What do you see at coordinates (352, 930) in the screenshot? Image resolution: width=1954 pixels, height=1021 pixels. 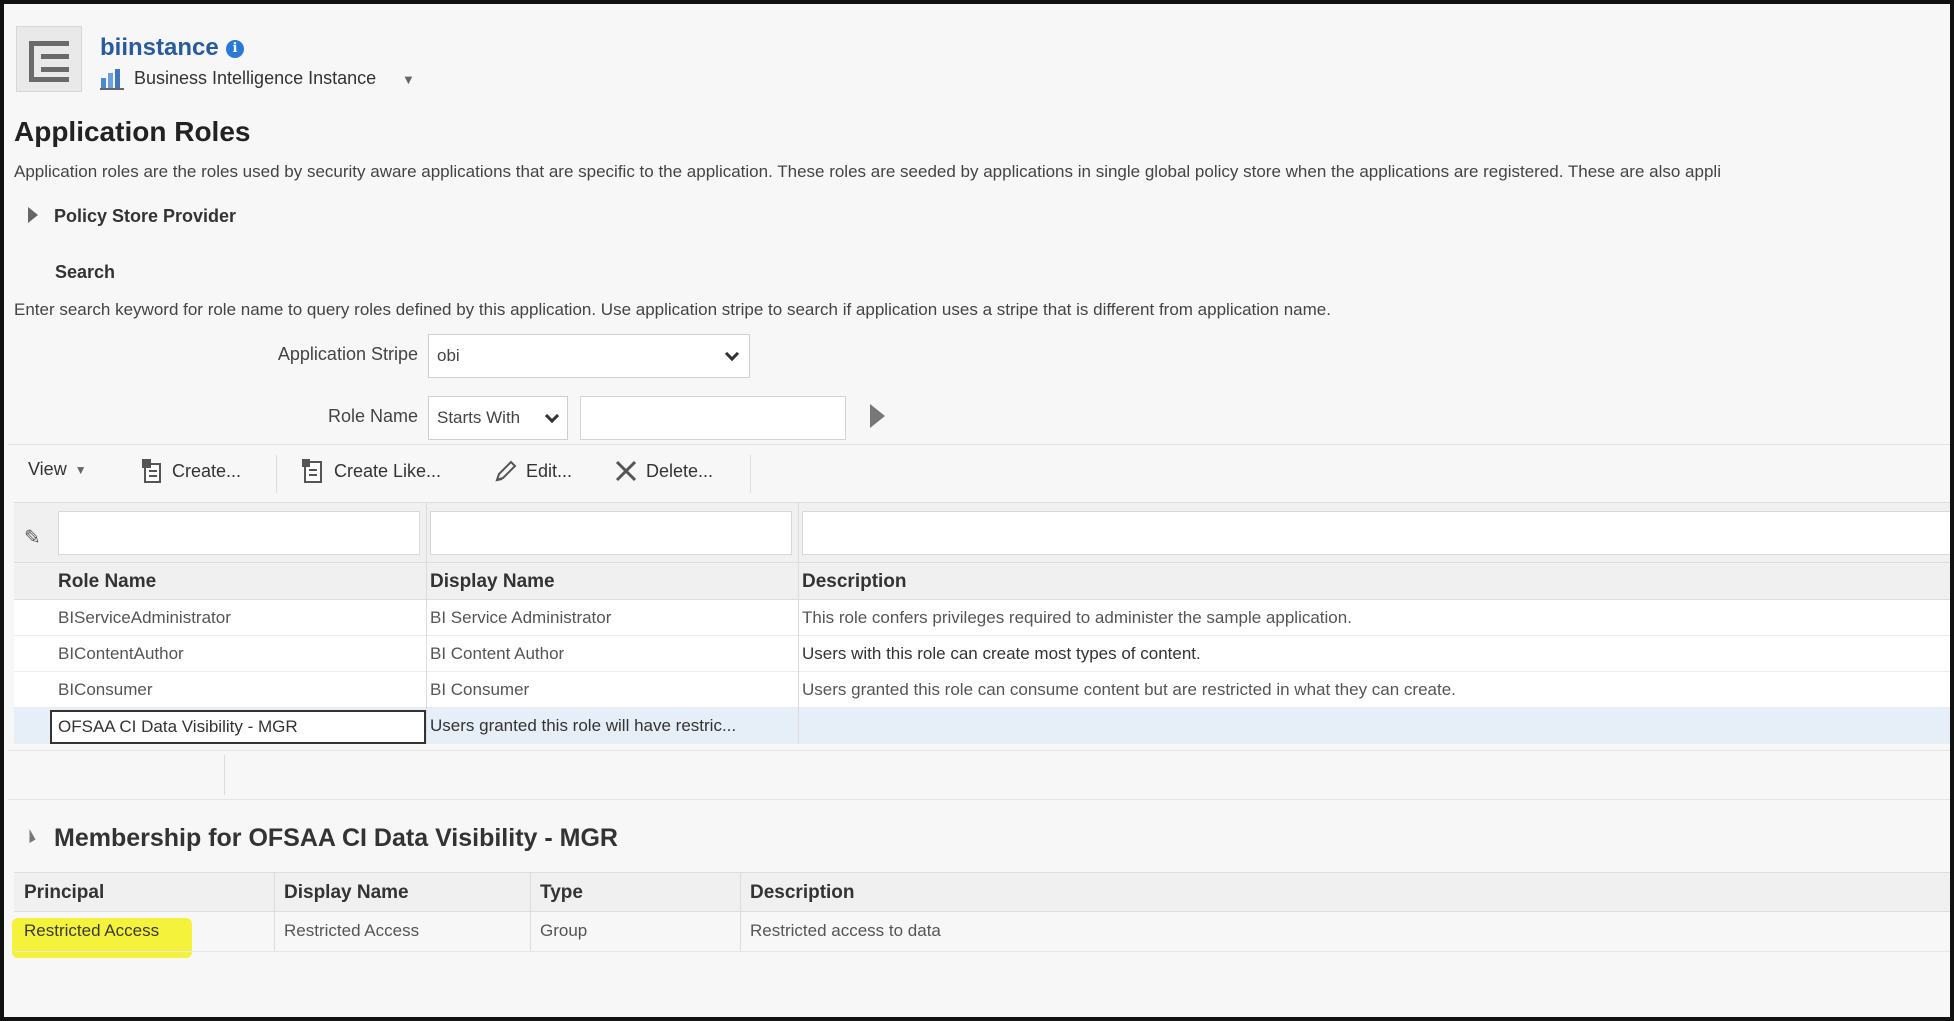 I see `display-name-cell: Restricted Access` at bounding box center [352, 930].